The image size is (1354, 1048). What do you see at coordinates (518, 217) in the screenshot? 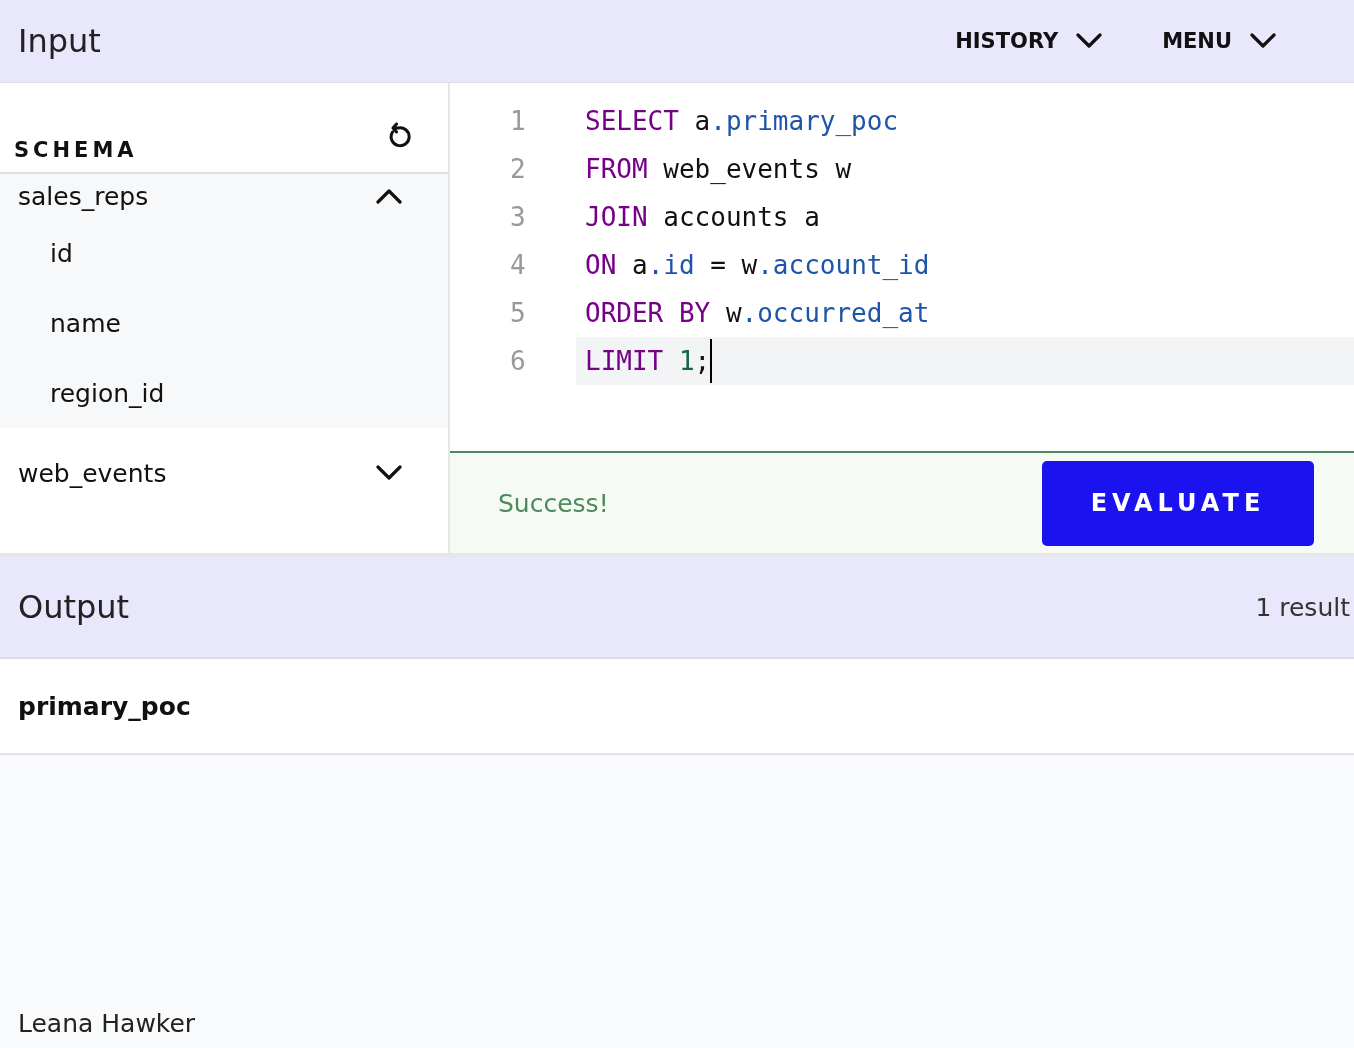
I see `line-number: 3` at bounding box center [518, 217].